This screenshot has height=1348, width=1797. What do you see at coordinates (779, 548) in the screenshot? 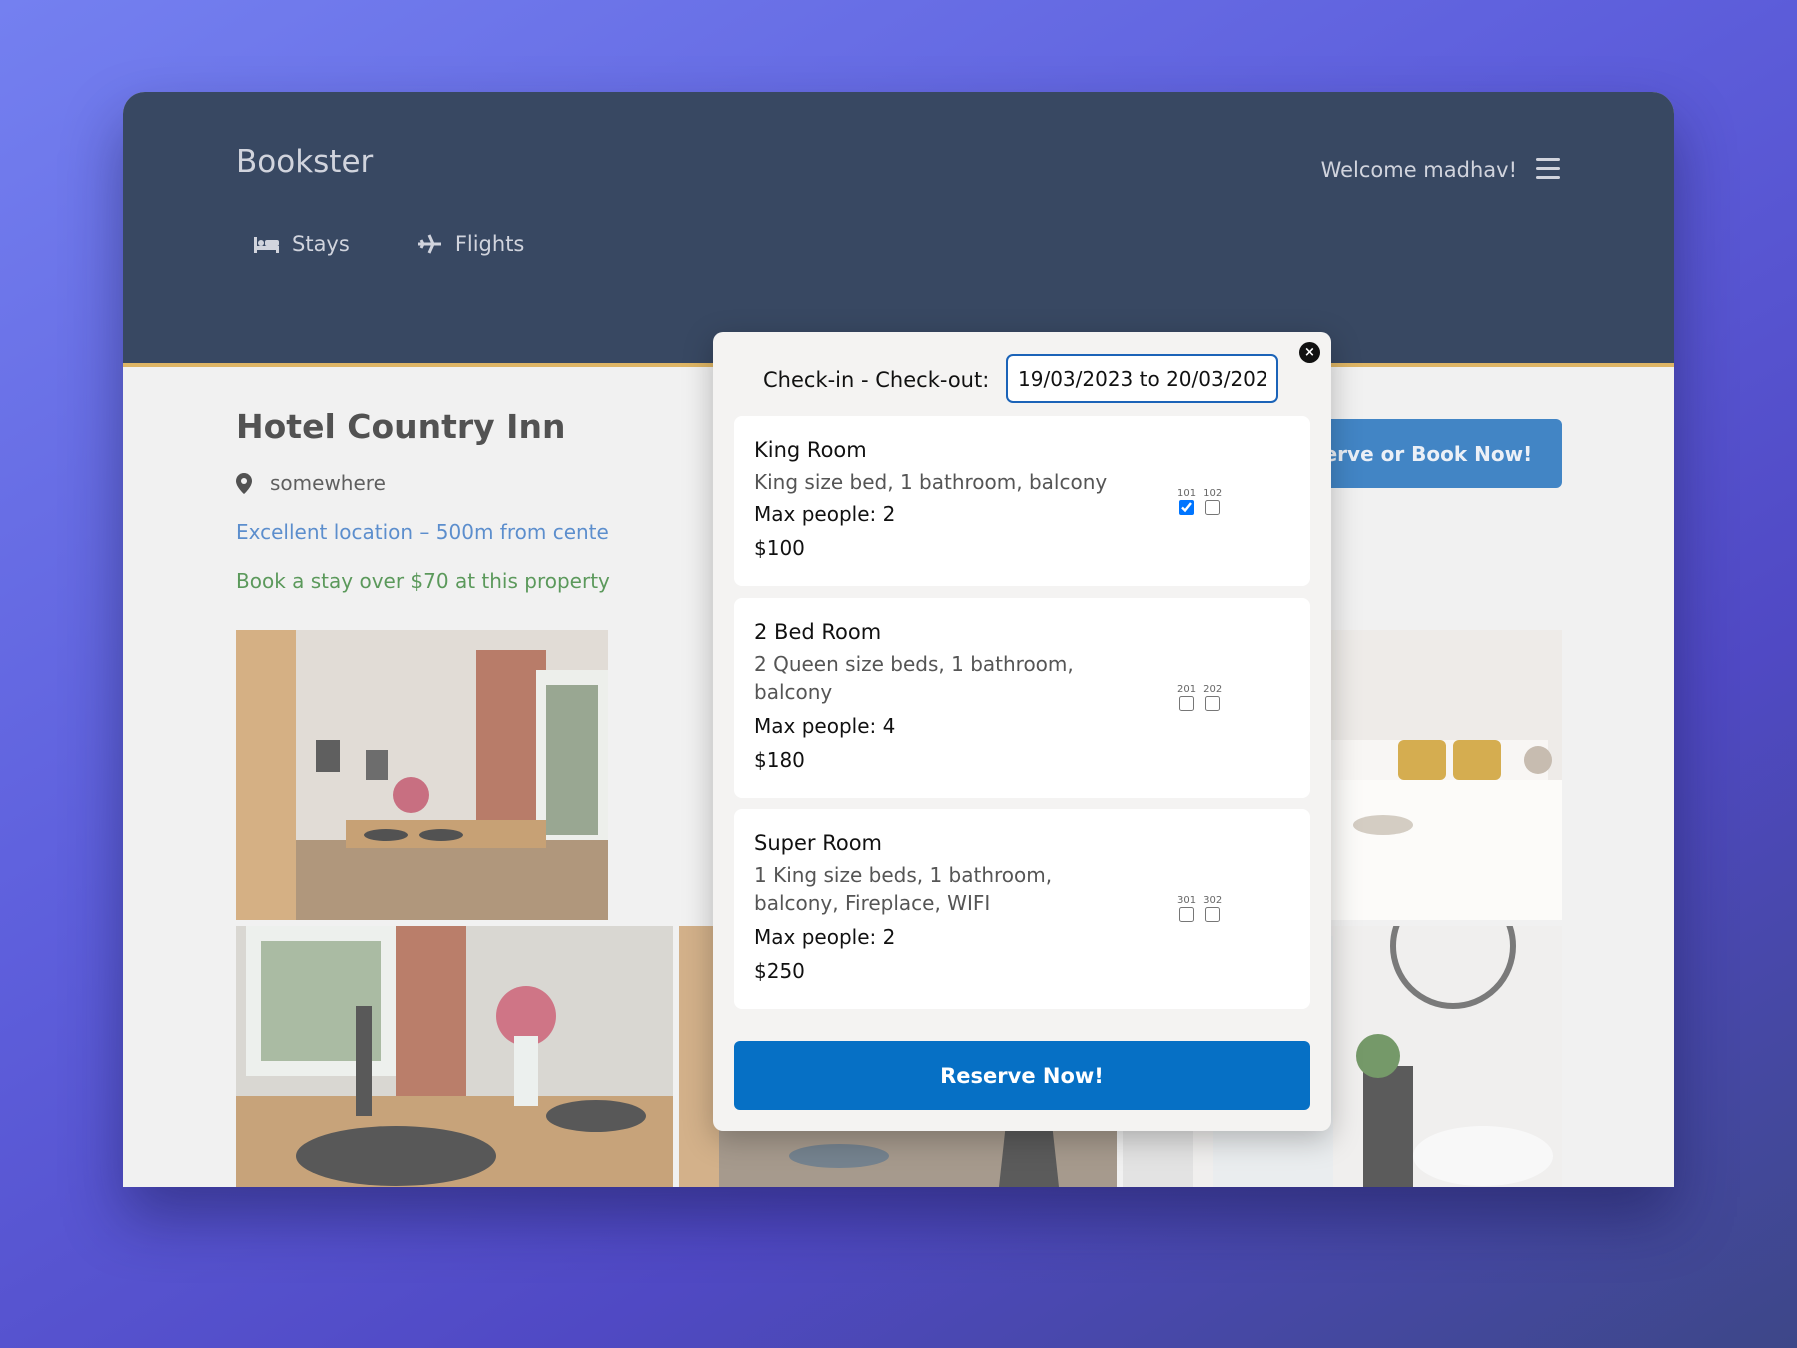
I see `room-price: $100` at bounding box center [779, 548].